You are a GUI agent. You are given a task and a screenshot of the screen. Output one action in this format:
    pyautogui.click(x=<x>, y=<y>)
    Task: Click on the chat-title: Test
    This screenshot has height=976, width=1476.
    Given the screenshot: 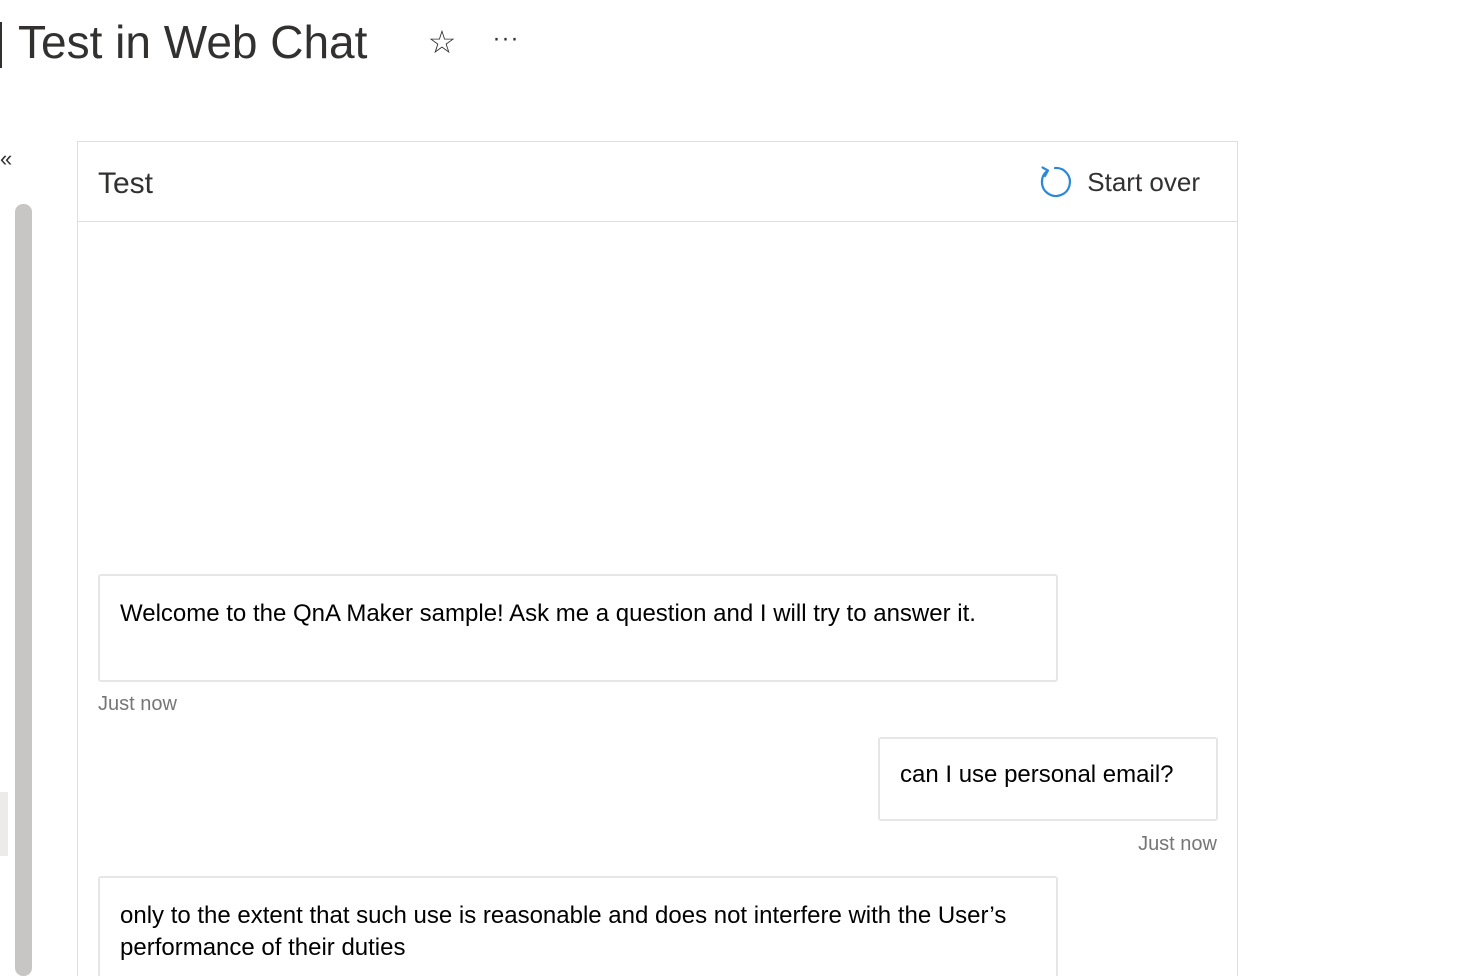 What is the action you would take?
    pyautogui.click(x=126, y=183)
    